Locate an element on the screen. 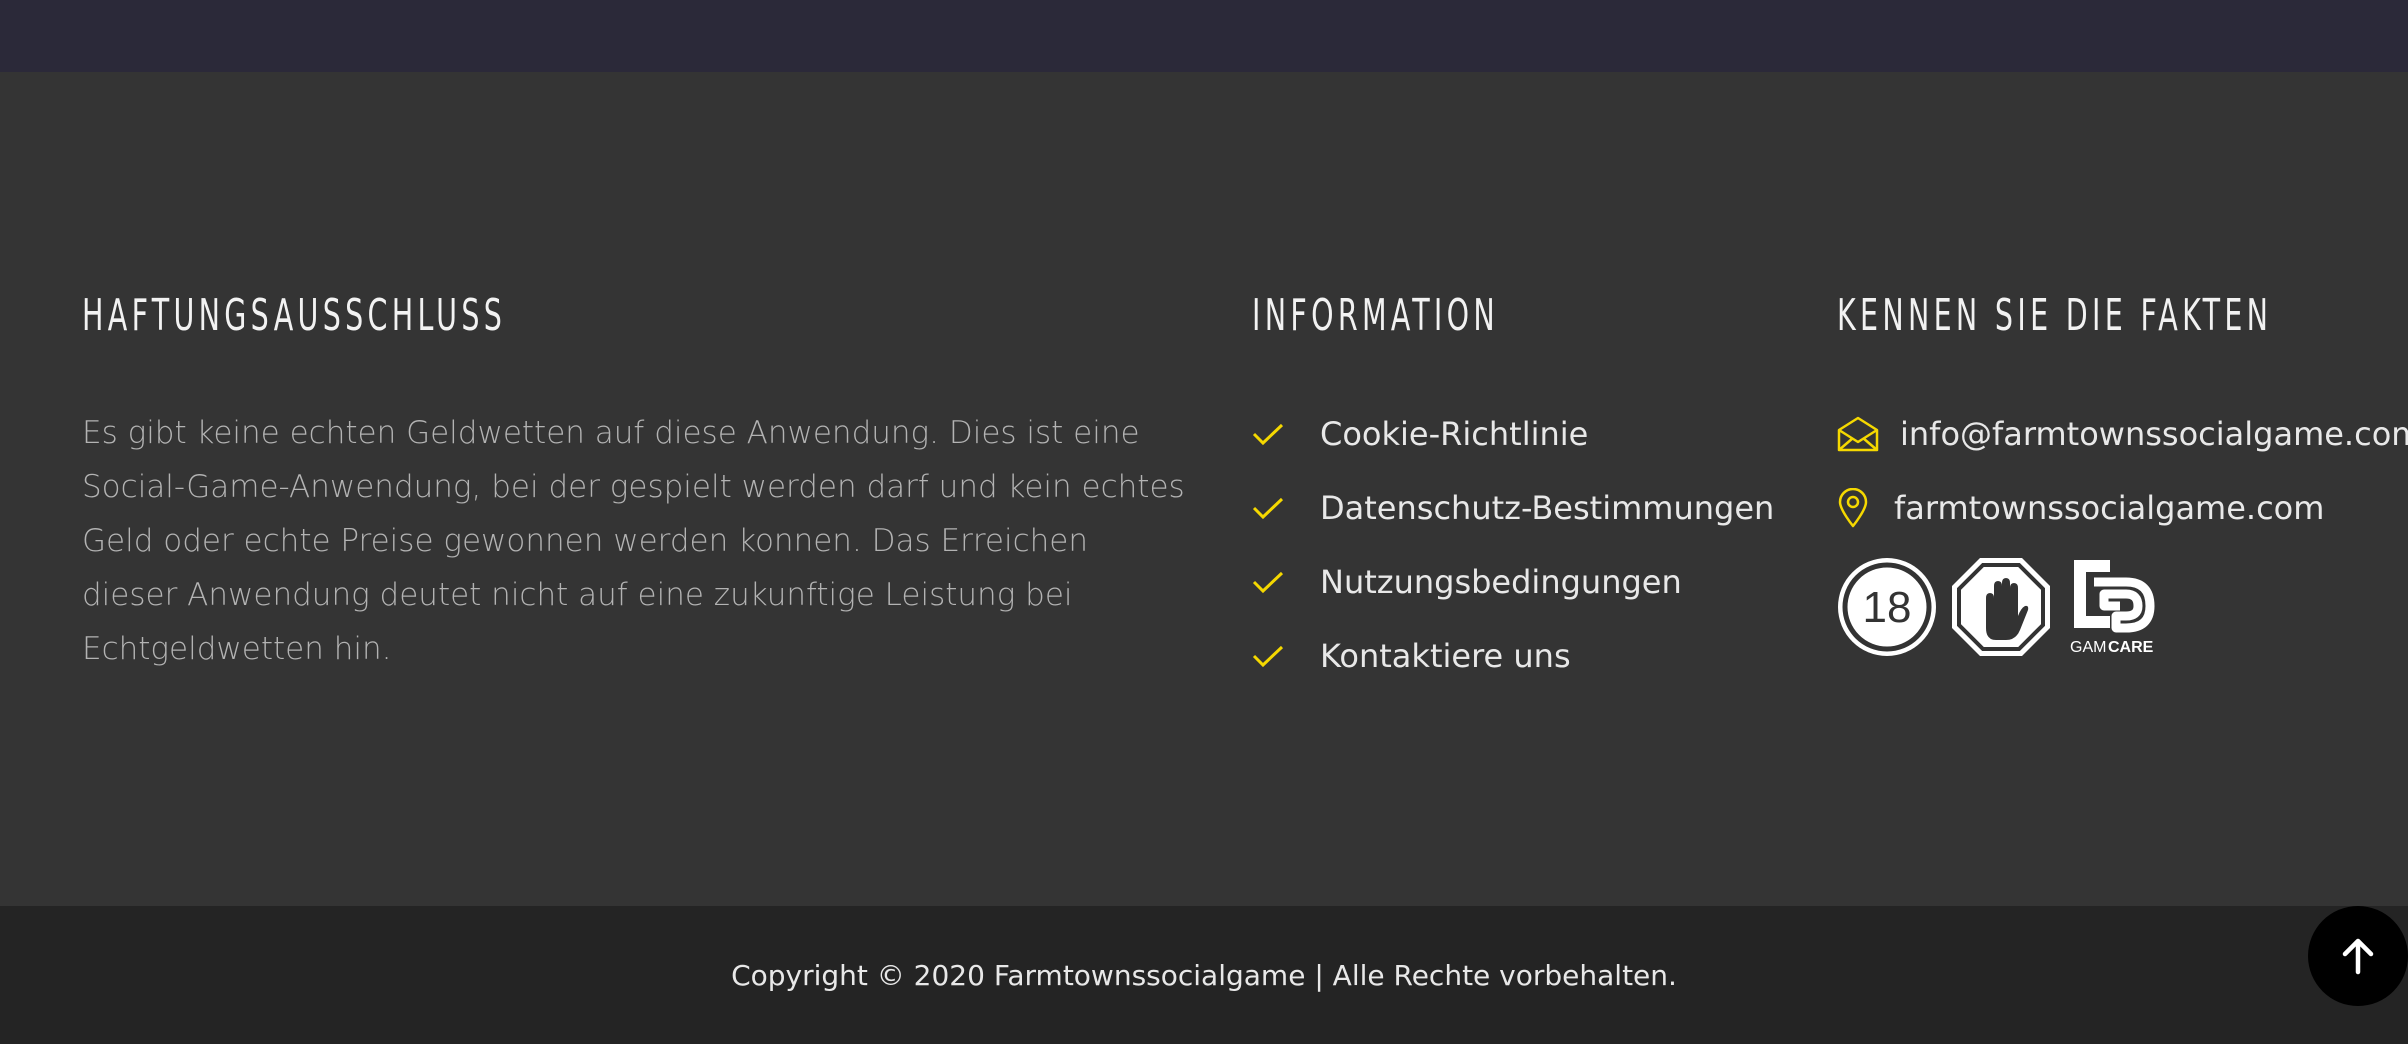  age-18-text: 18 is located at coordinates (1887, 607).